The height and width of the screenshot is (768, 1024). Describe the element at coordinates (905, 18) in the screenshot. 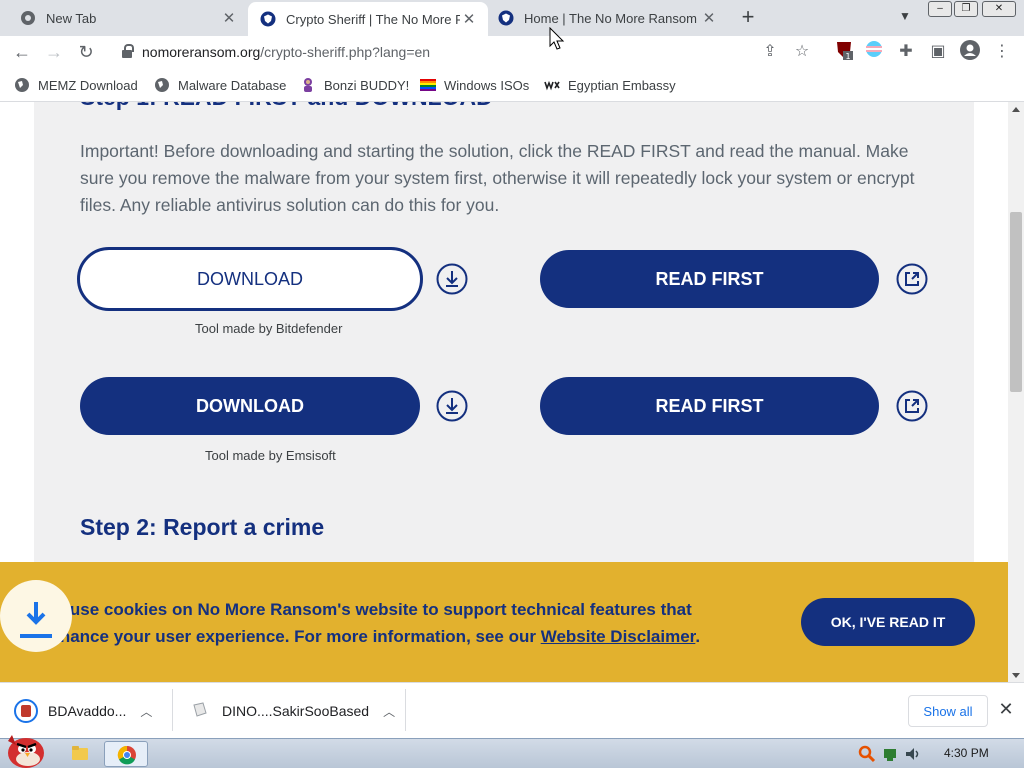

I see `tab-search-chevron-icon: ▼` at that location.